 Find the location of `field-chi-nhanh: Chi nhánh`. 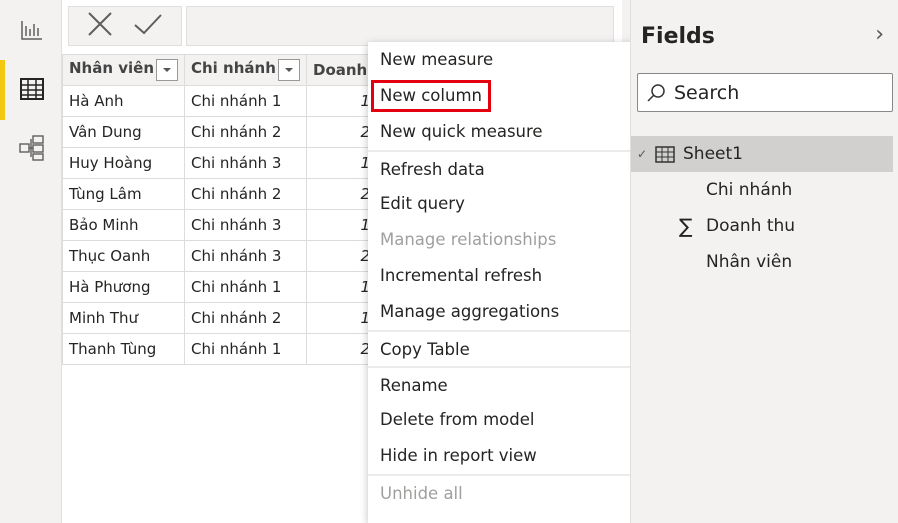

field-chi-nhanh: Chi nhánh is located at coordinates (762, 190).